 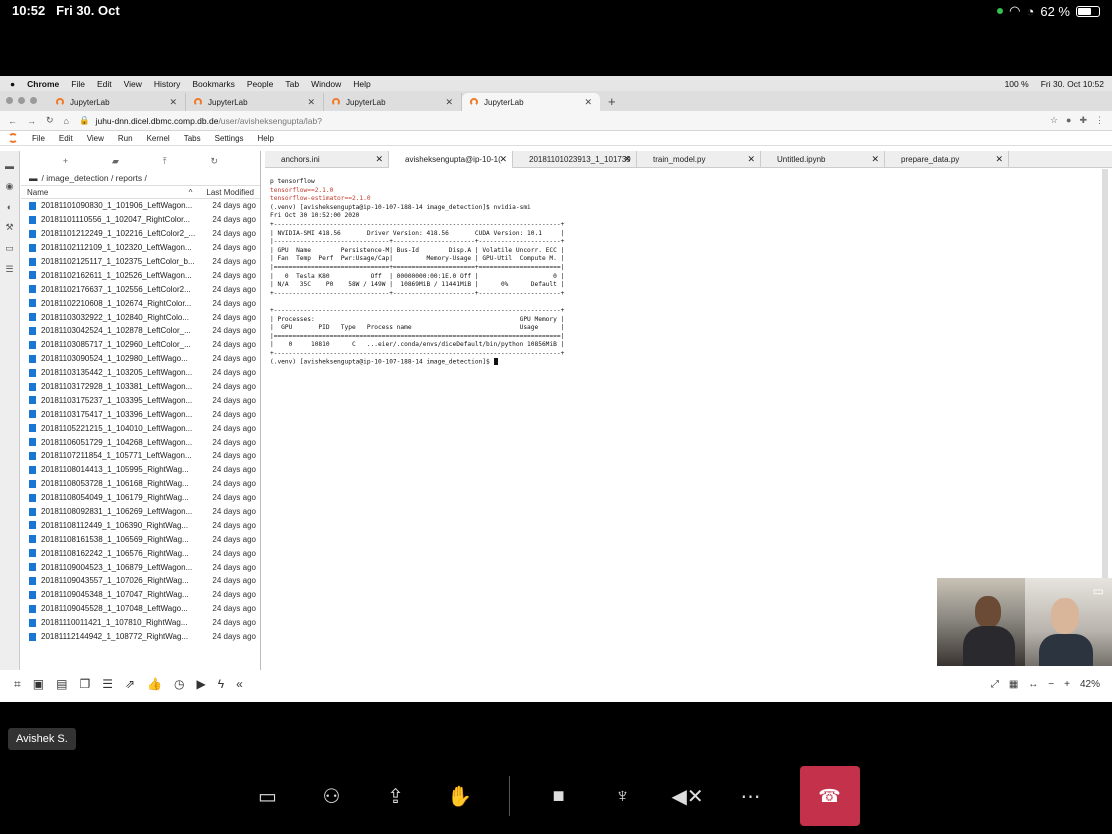 What do you see at coordinates (575, 159) in the screenshot?
I see `doc-tab: 20181101023913_1_101739 ✕` at bounding box center [575, 159].